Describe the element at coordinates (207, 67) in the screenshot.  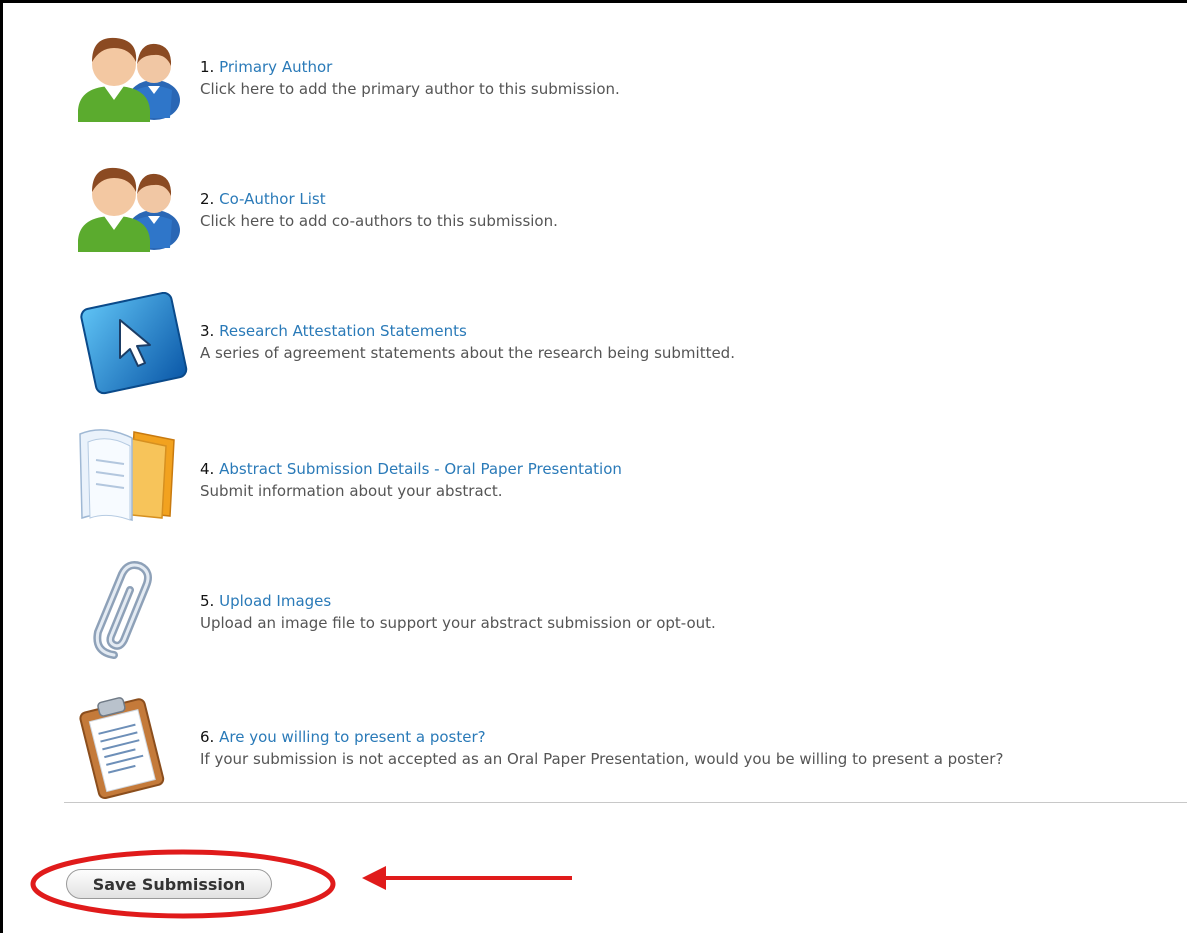
I see `task-number: 1.` at that location.